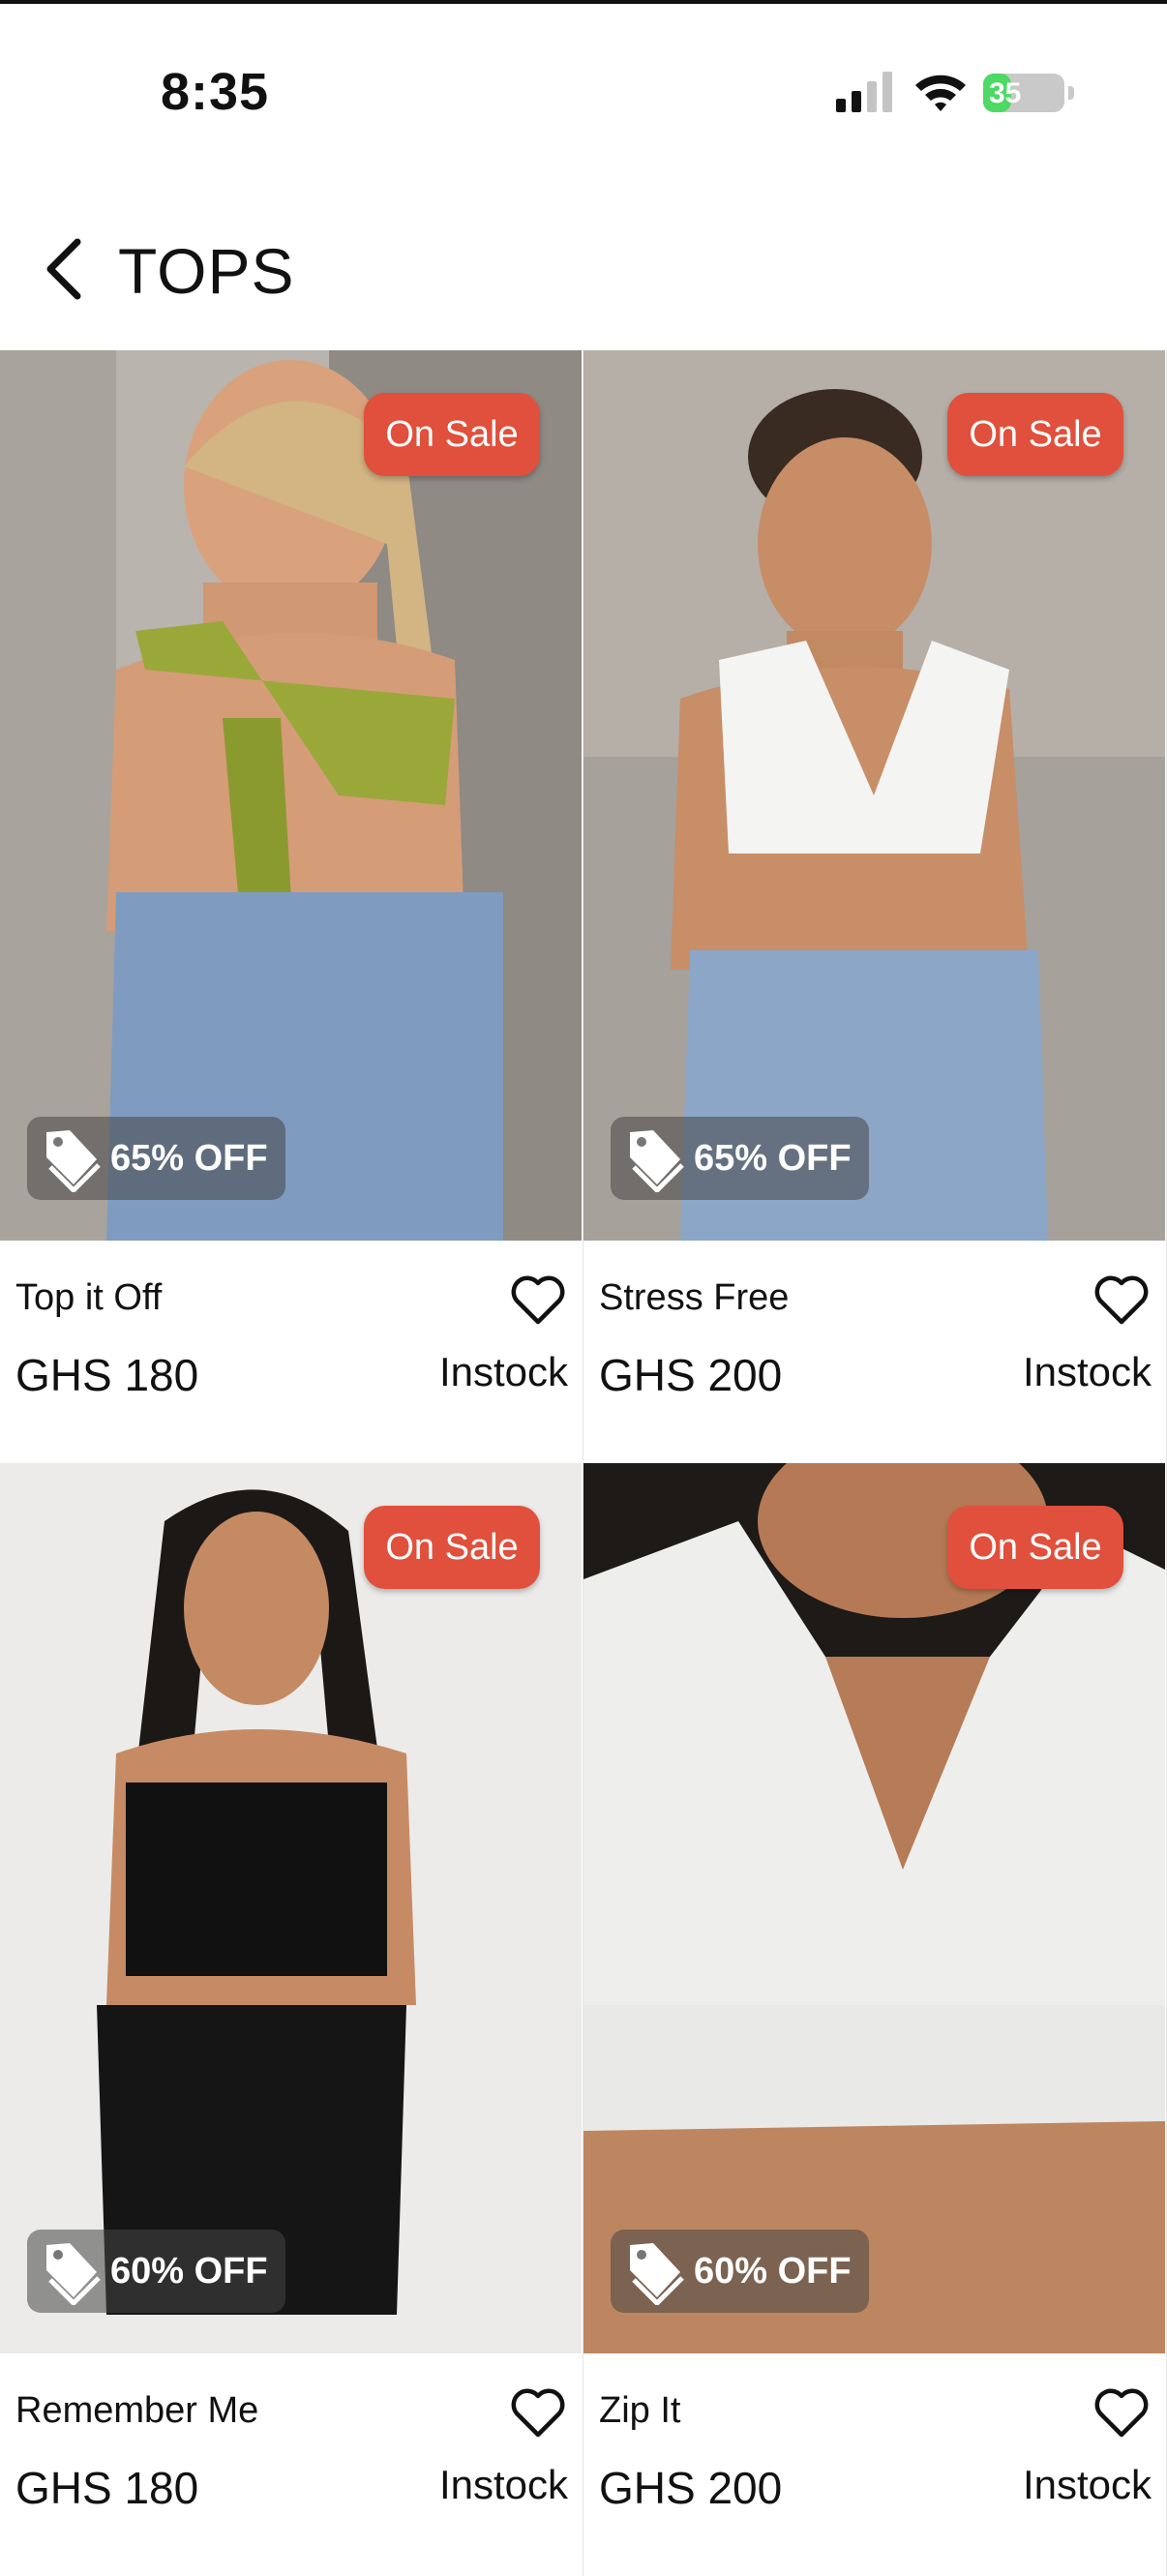 Image resolution: width=1167 pixels, height=2576 pixels. Describe the element at coordinates (583, 2) in the screenshot. I see `top-edge` at that location.